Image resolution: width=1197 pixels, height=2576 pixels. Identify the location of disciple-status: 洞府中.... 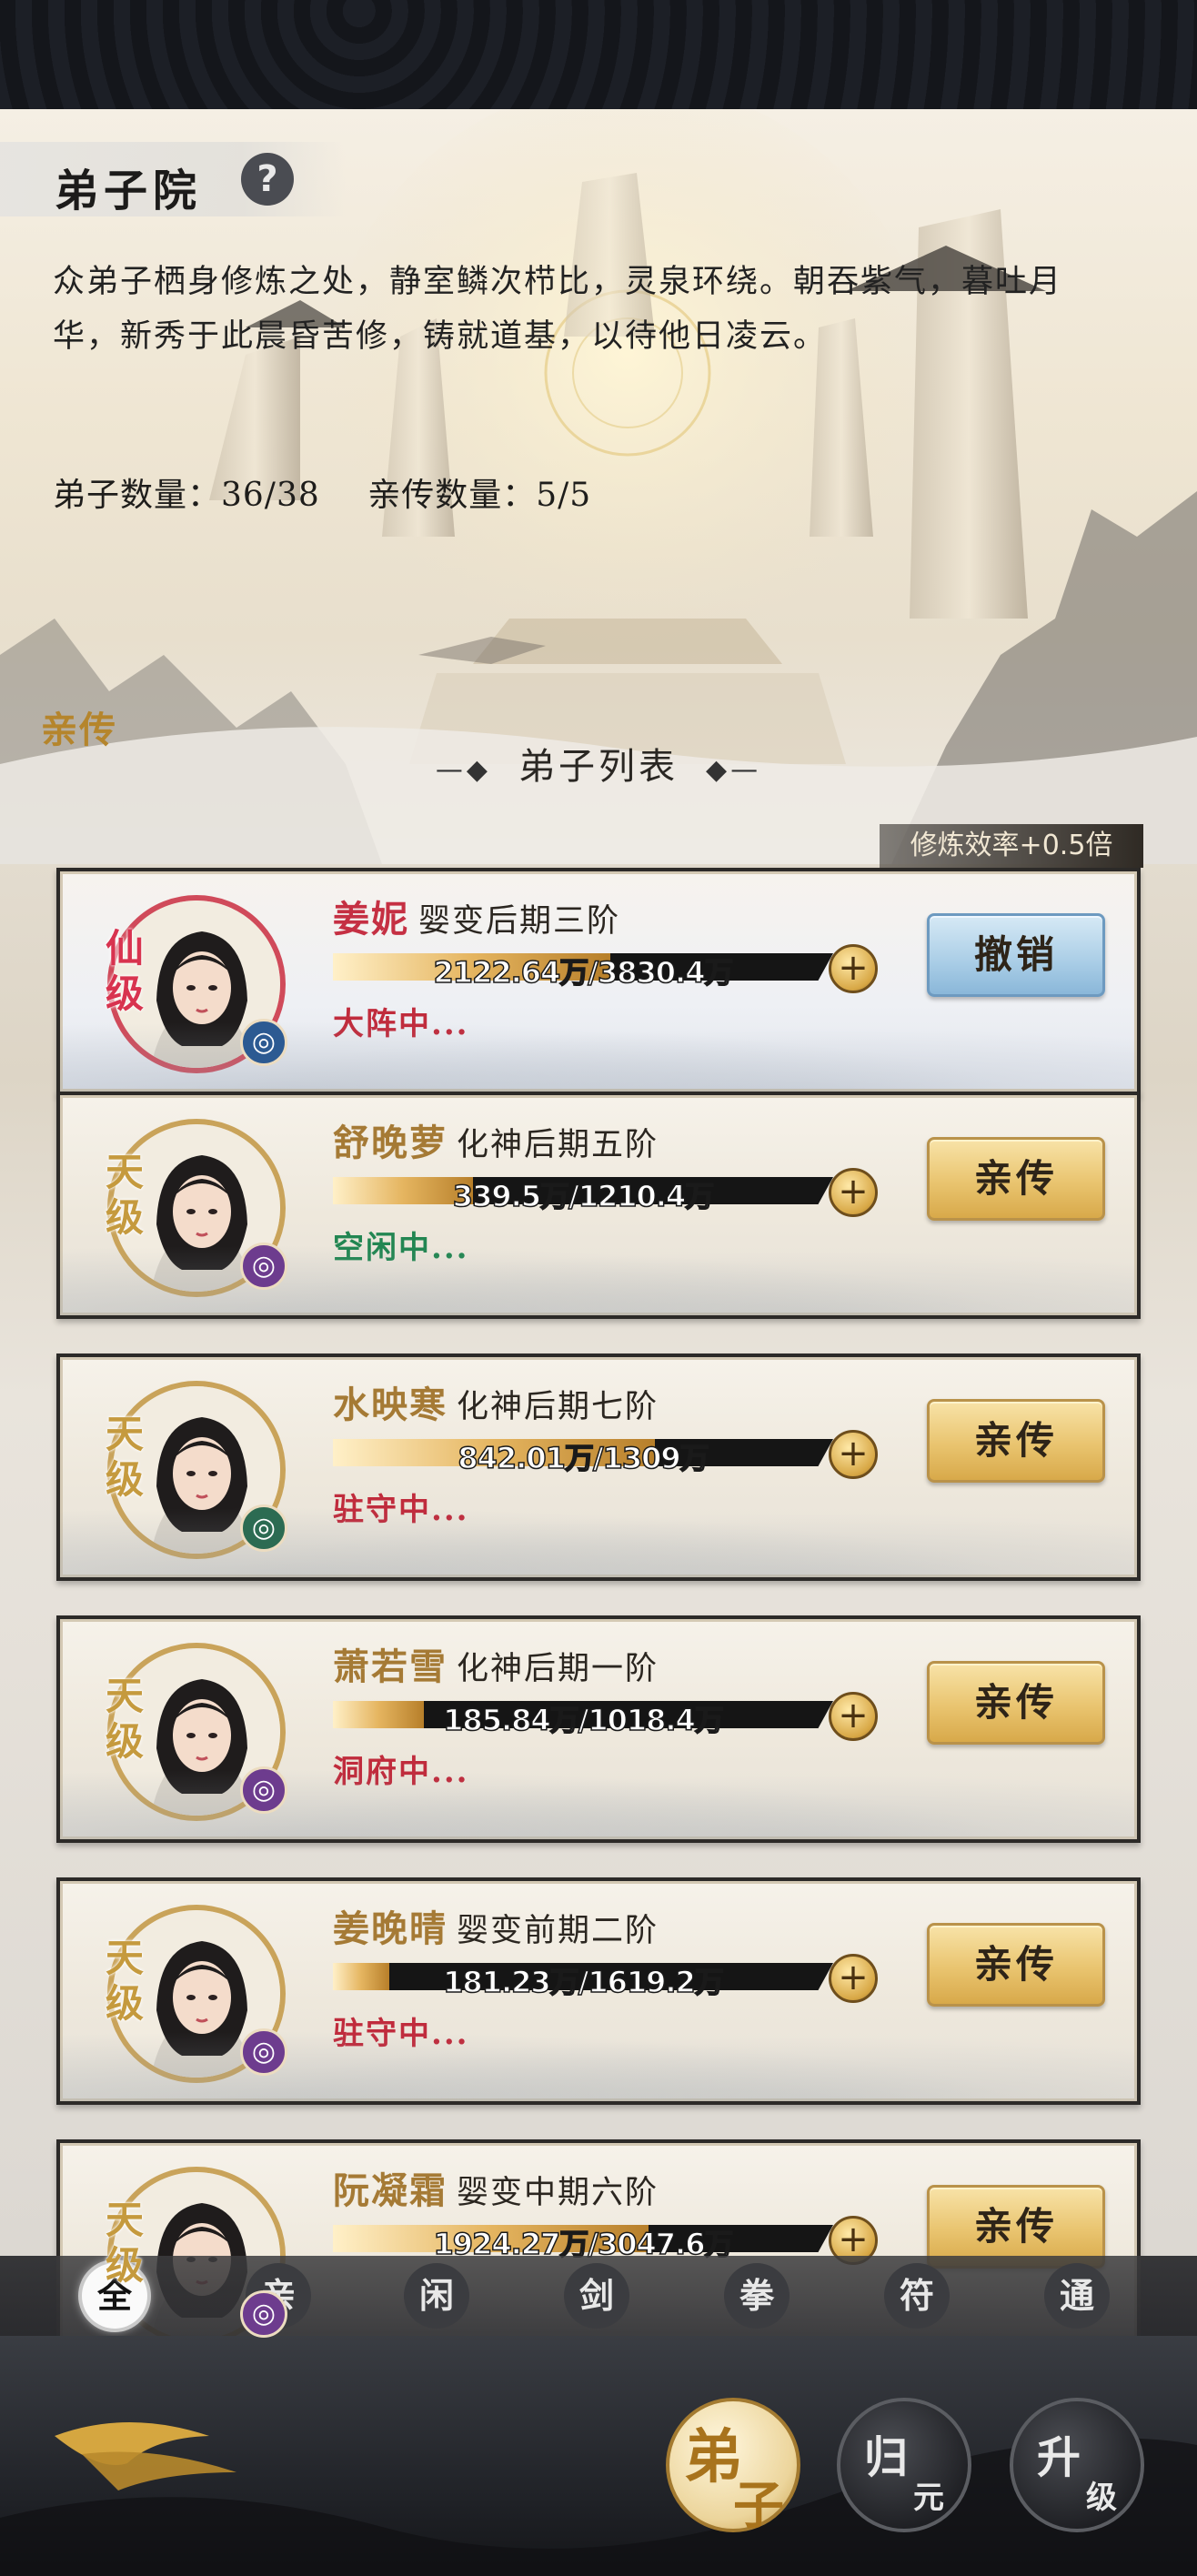
(401, 1772).